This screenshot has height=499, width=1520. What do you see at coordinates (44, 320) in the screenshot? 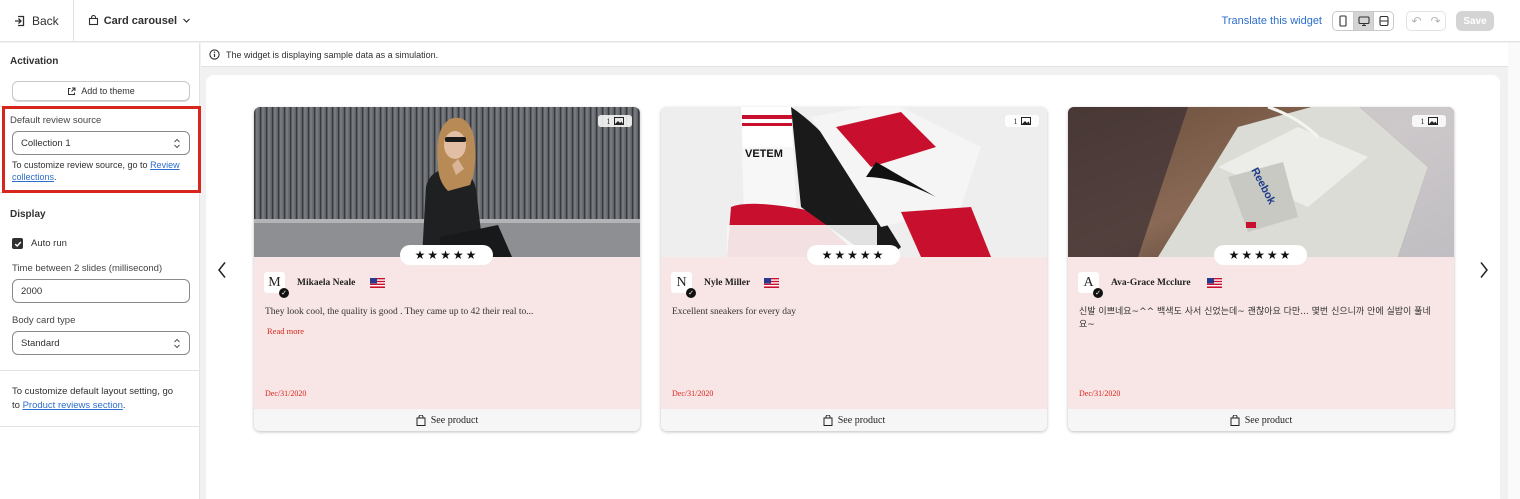
I see `body-card-type-label: Body card type` at bounding box center [44, 320].